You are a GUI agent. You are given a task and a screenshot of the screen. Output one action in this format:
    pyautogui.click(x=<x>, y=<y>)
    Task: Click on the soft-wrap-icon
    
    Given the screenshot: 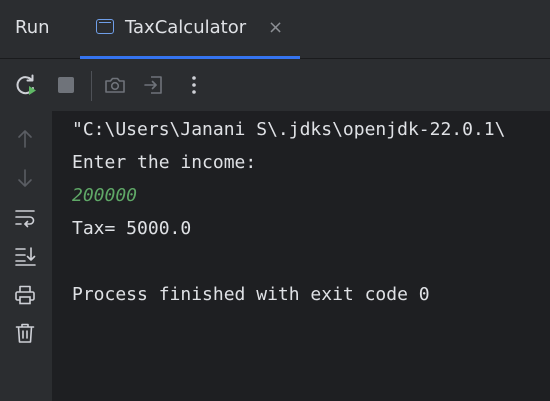 What is the action you would take?
    pyautogui.click(x=25, y=217)
    